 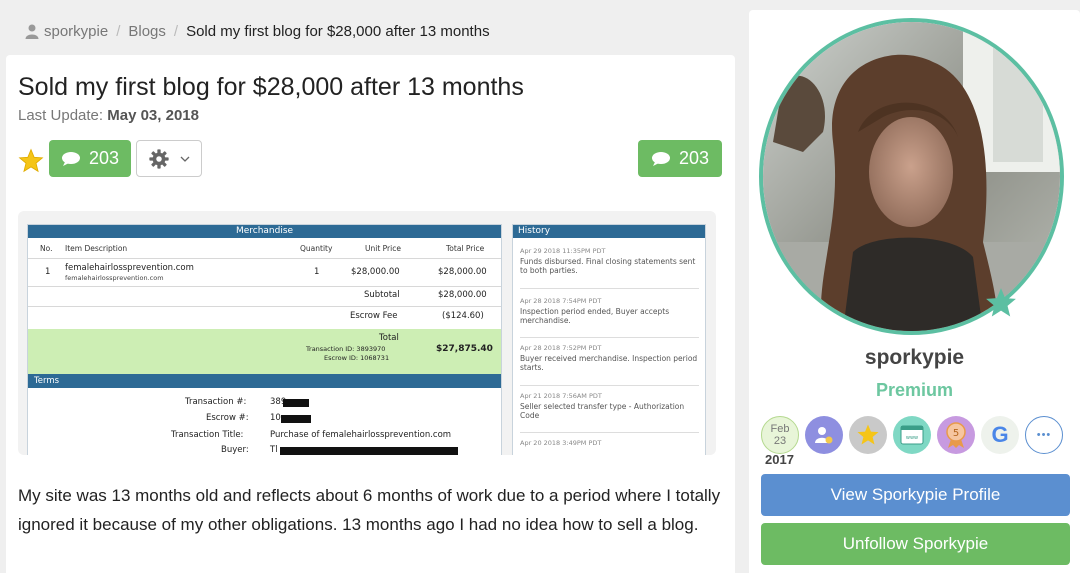 What do you see at coordinates (463, 316) in the screenshot?
I see `fee-value: ($124.60)` at bounding box center [463, 316].